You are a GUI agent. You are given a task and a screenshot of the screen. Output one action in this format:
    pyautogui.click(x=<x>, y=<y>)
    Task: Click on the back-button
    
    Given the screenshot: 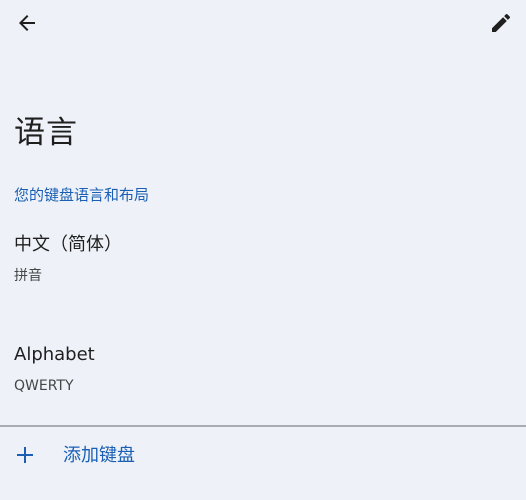 What is the action you would take?
    pyautogui.click(x=27, y=23)
    